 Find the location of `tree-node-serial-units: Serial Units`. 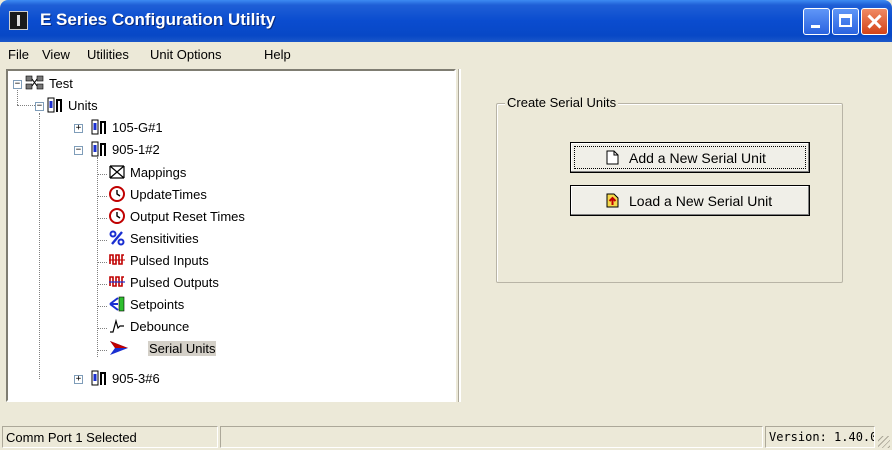

tree-node-serial-units: Serial Units is located at coordinates (182, 348).